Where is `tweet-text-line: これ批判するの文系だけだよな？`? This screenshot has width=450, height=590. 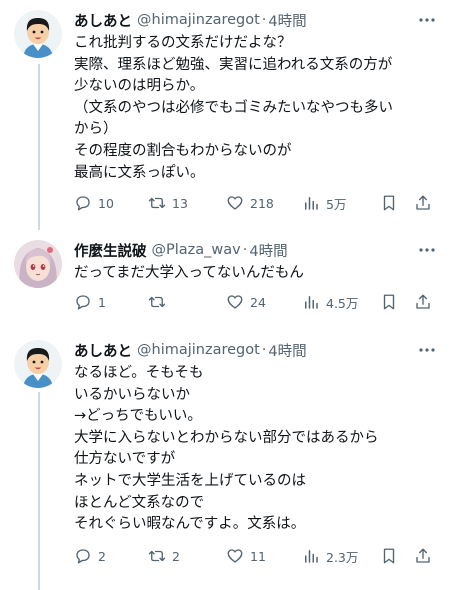 tweet-text-line: これ批判するの文系だけだよな？ is located at coordinates (183, 43).